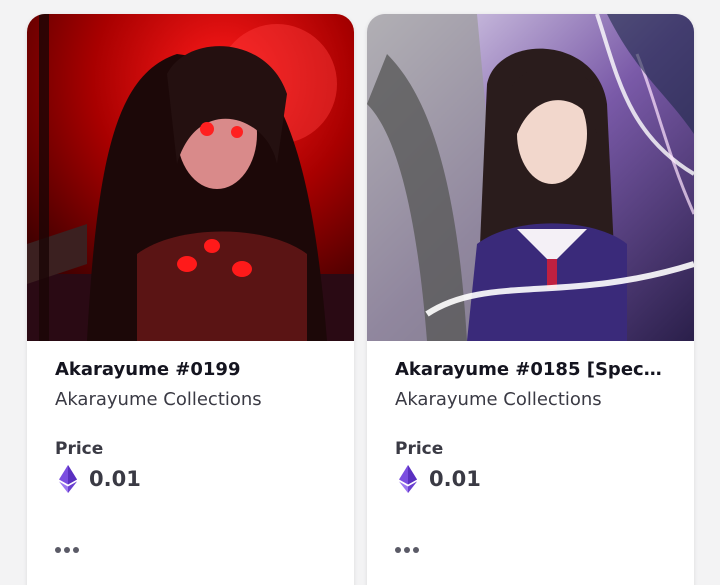  I want to click on nft-title: Akarayume #0199, so click(190, 370).